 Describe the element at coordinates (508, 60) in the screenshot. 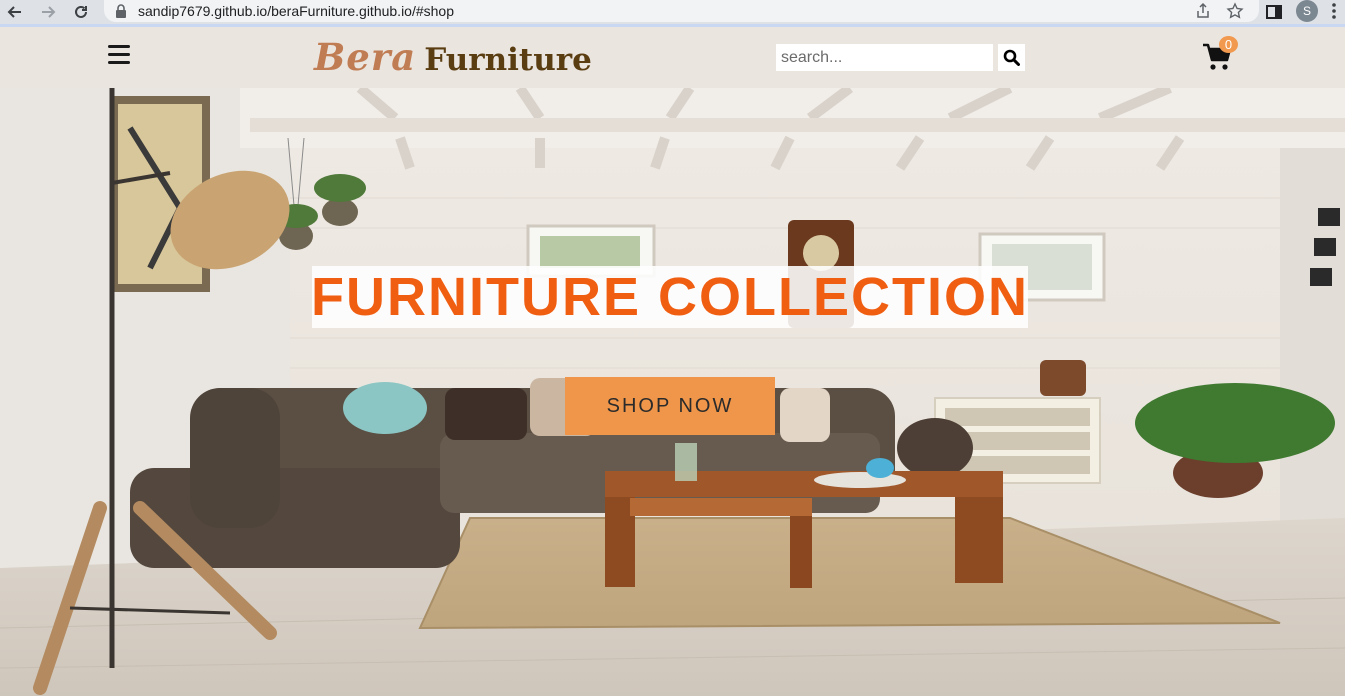

I see `logo-part-furniture: Furniture` at that location.